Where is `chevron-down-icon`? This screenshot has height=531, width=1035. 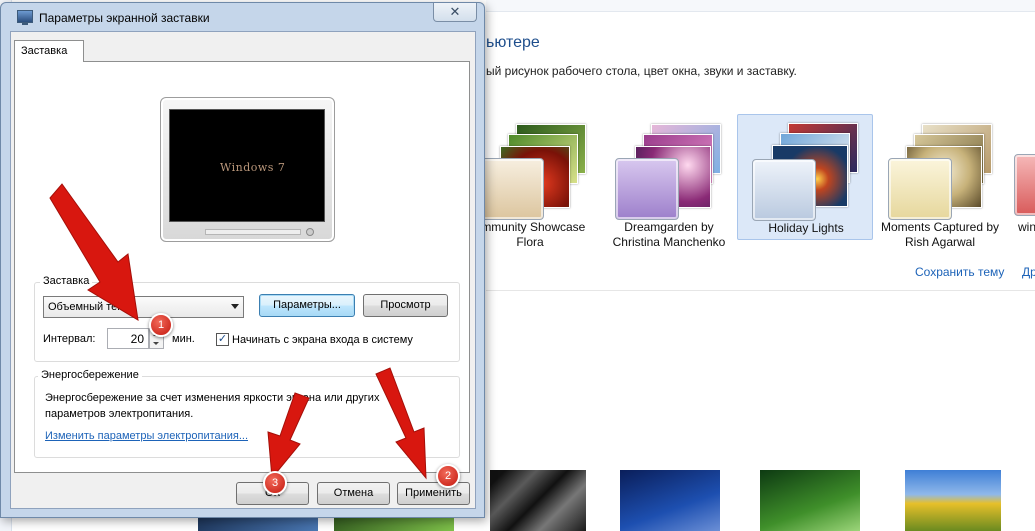
chevron-down-icon is located at coordinates (235, 306).